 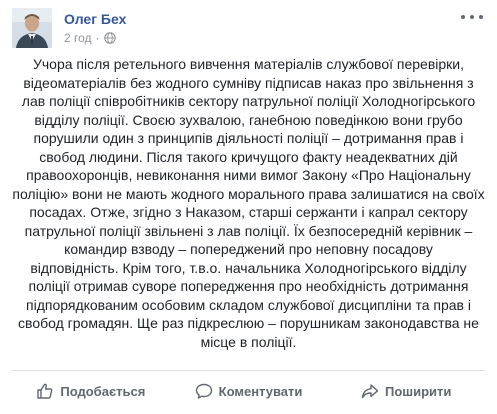 I want to click on share-button: Поширити, so click(x=406, y=391).